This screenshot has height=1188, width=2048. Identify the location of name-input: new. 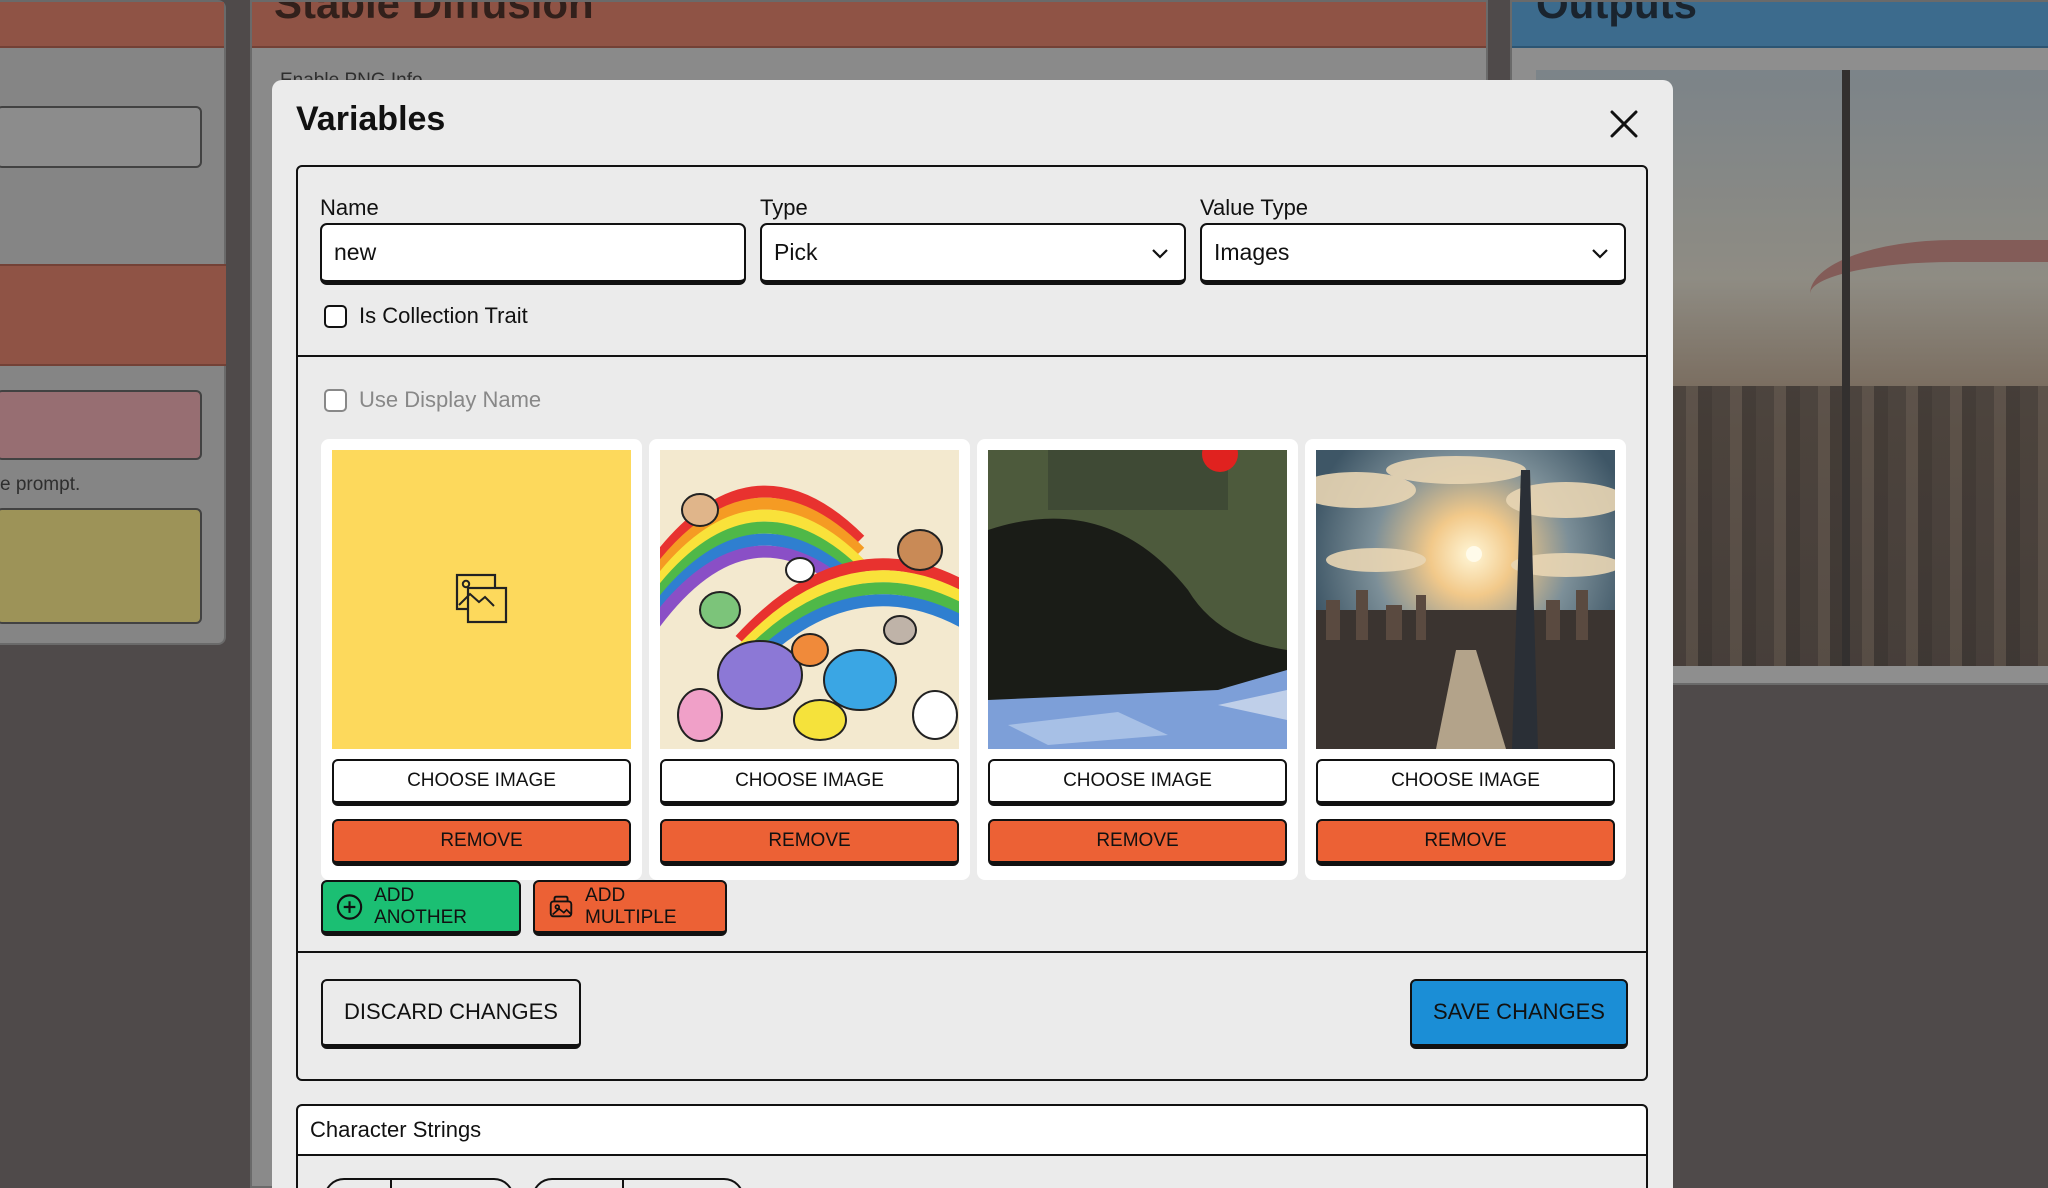
(533, 254).